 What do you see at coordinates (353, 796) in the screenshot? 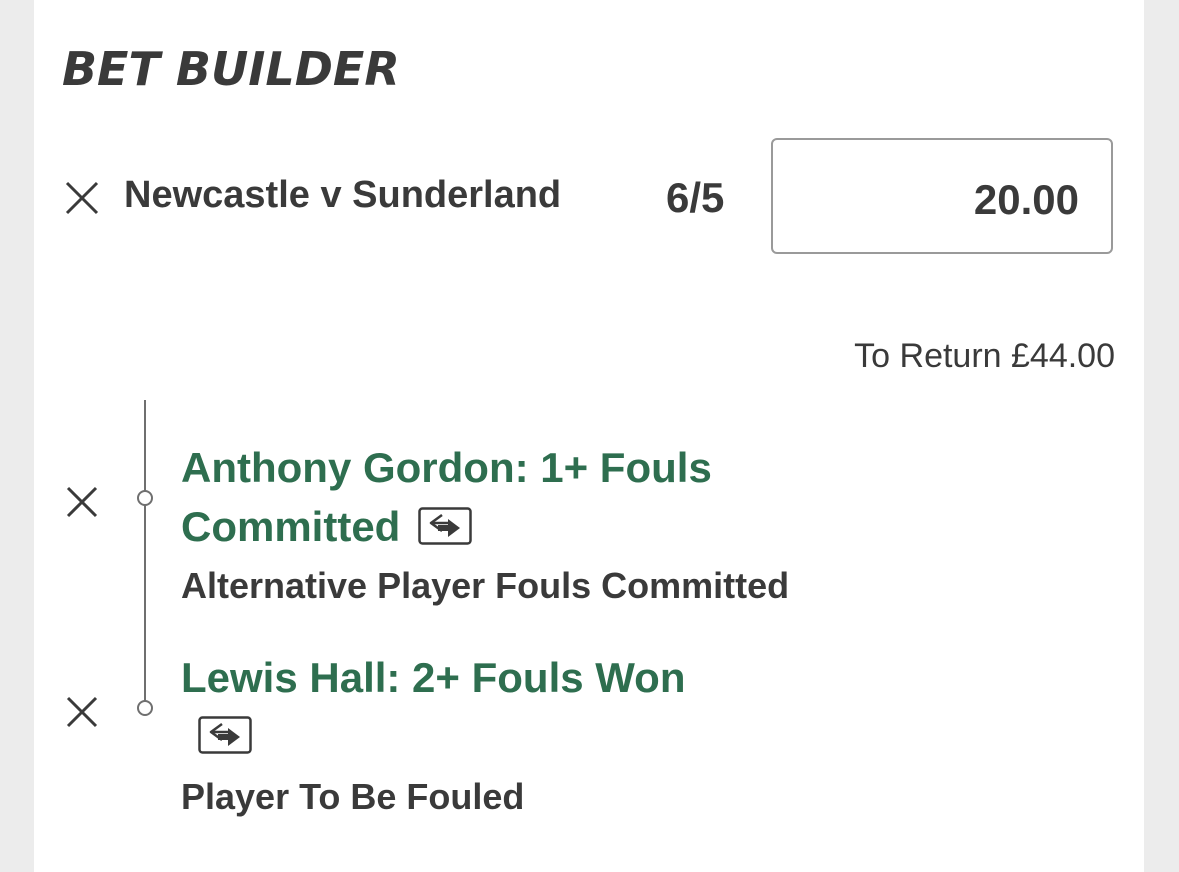
I see `selection-market: Player To Be Fouled` at bounding box center [353, 796].